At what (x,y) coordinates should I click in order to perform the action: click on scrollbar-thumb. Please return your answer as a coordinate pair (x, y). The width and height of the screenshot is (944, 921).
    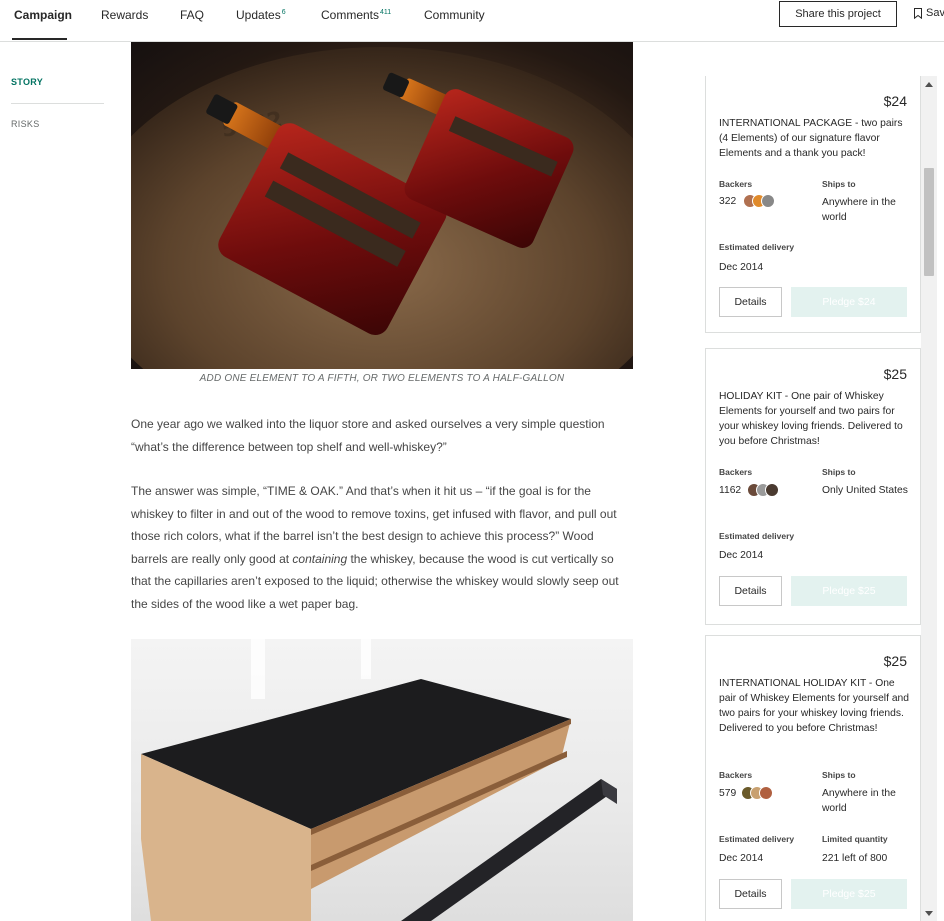
    Looking at the image, I should click on (929, 222).